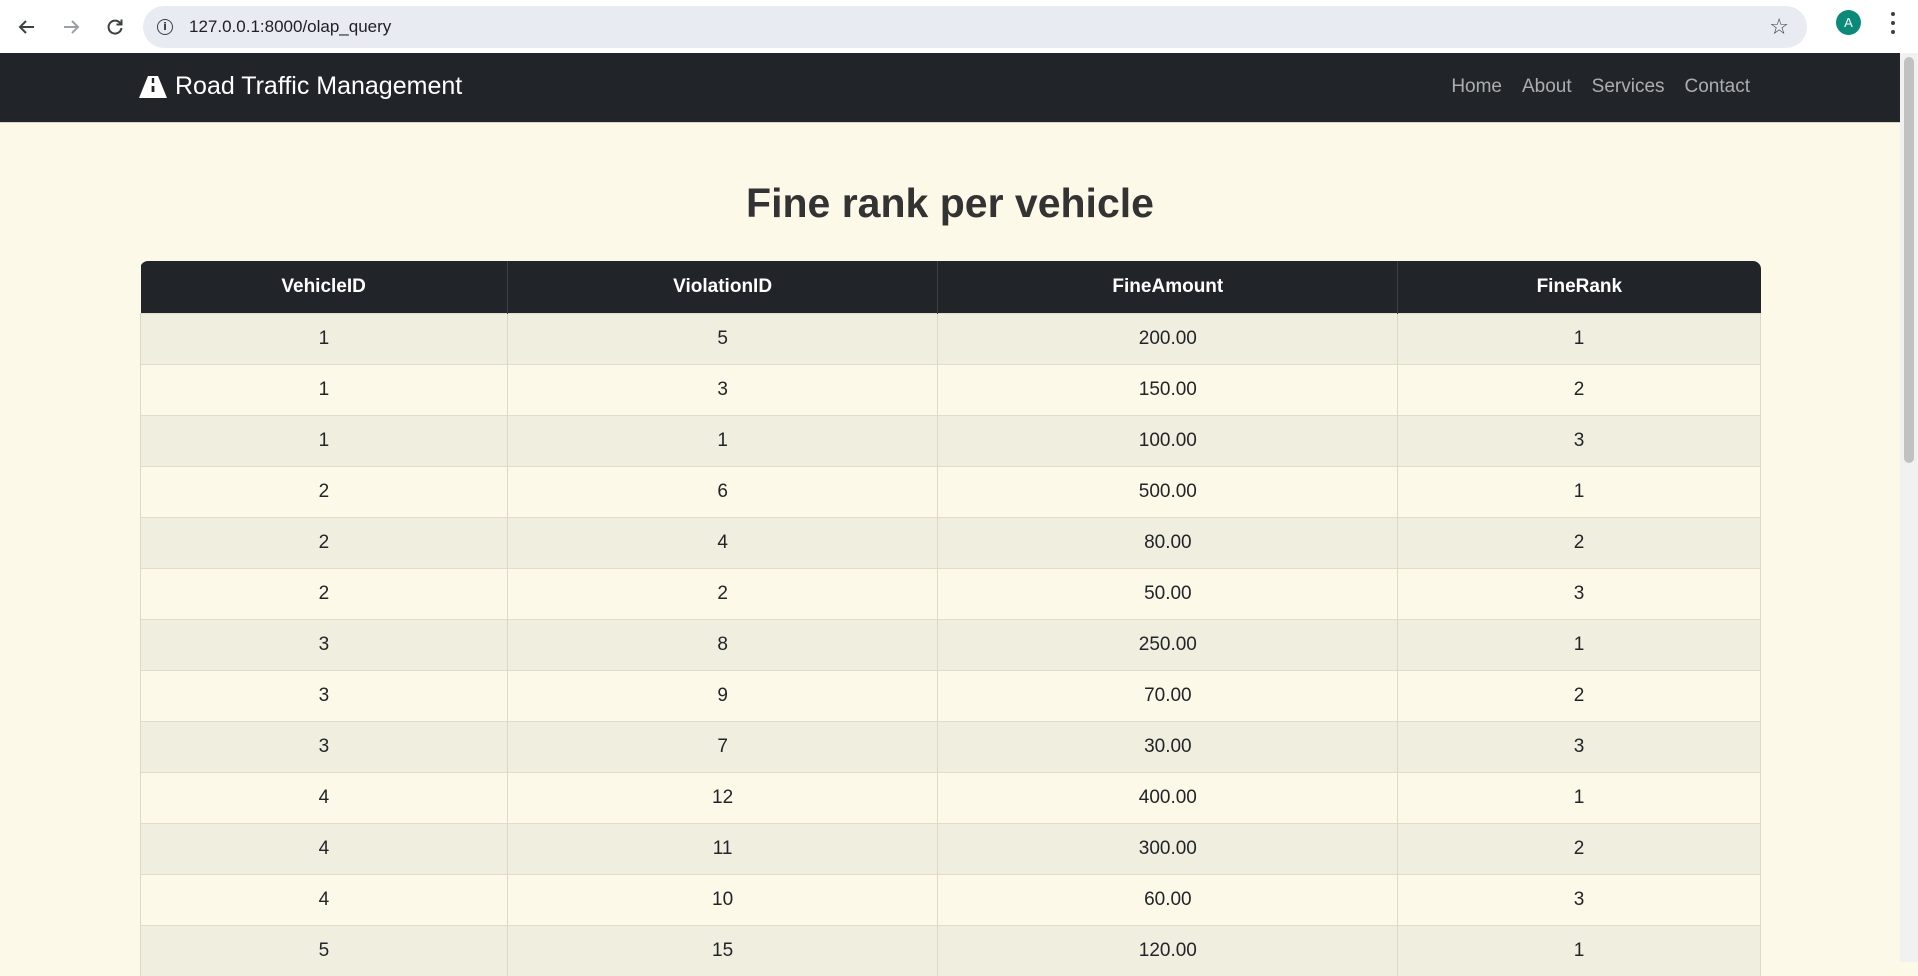  Describe the element at coordinates (1167, 338) in the screenshot. I see `cell-fine-amount: 200.00` at that location.